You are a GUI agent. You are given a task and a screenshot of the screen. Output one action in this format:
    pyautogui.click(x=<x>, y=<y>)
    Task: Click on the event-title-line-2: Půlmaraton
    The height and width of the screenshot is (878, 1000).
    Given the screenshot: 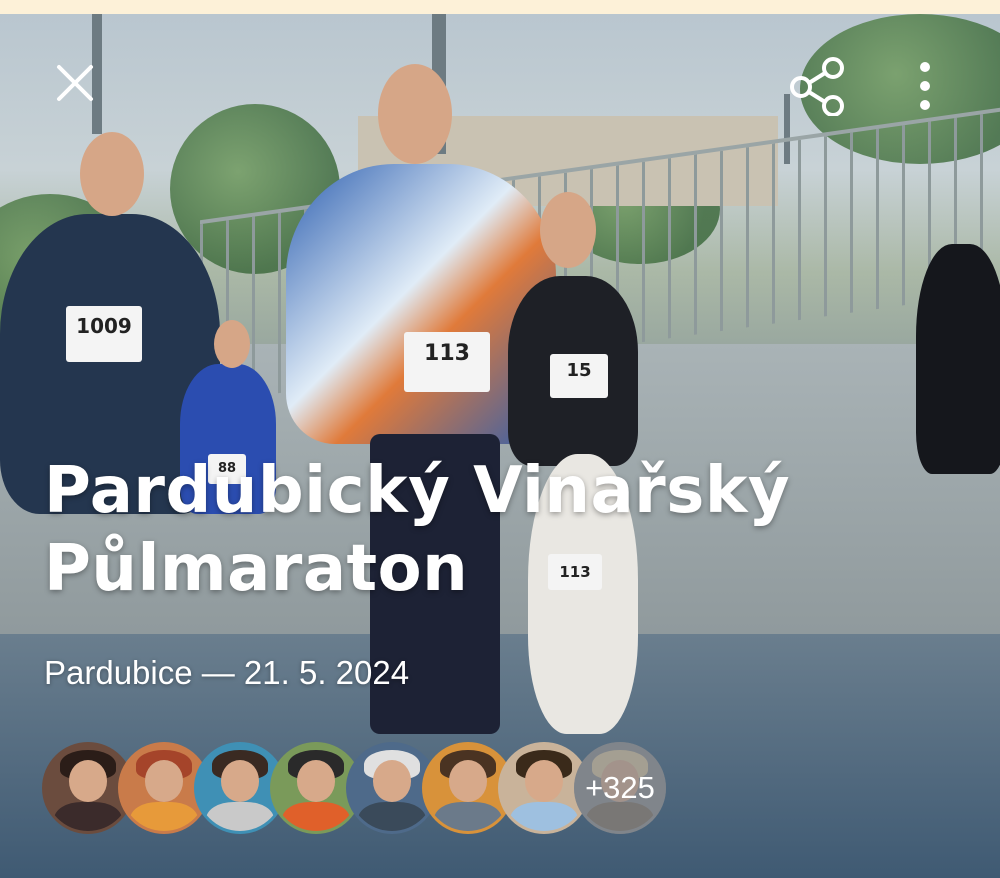 What is the action you would take?
    pyautogui.click(x=256, y=569)
    